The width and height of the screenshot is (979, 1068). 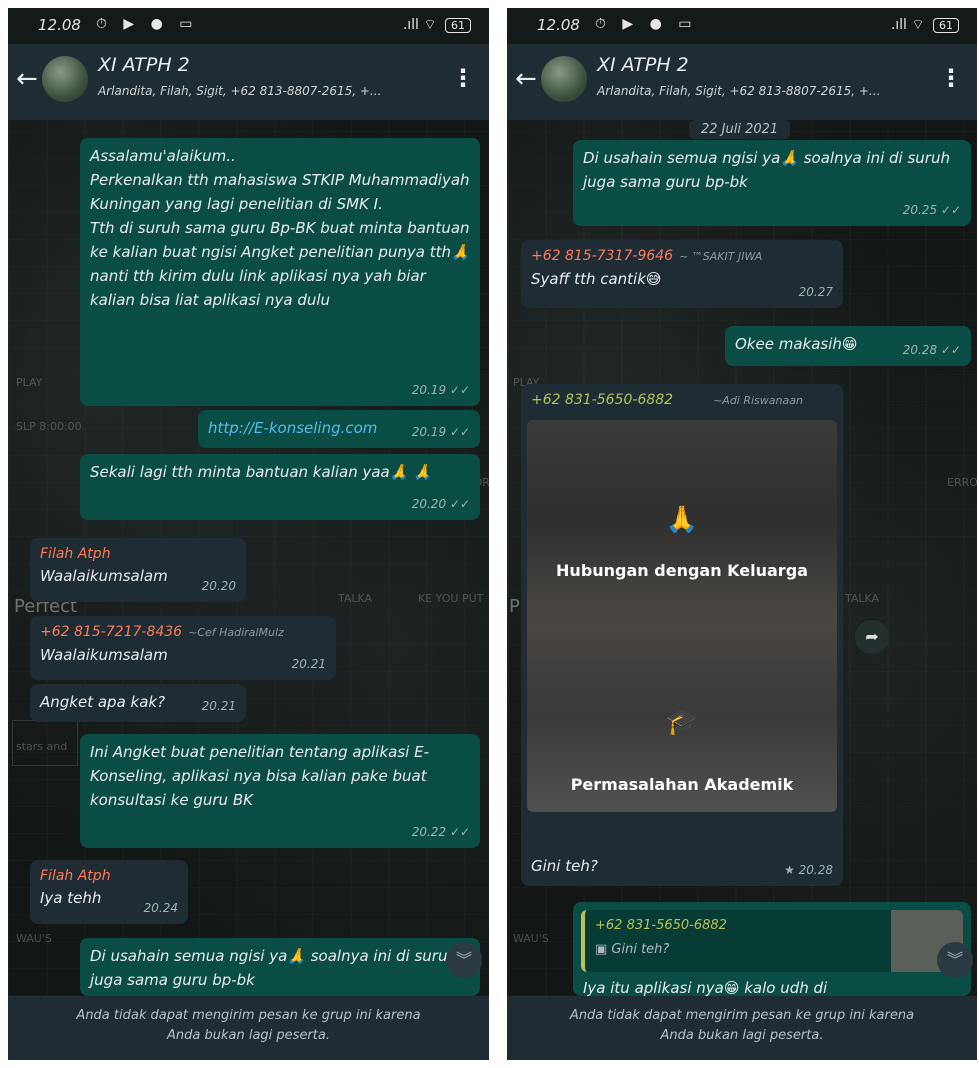 I want to click on message-bubble: Filah Atph Waalaikumsalam 20.20, so click(x=138, y=570).